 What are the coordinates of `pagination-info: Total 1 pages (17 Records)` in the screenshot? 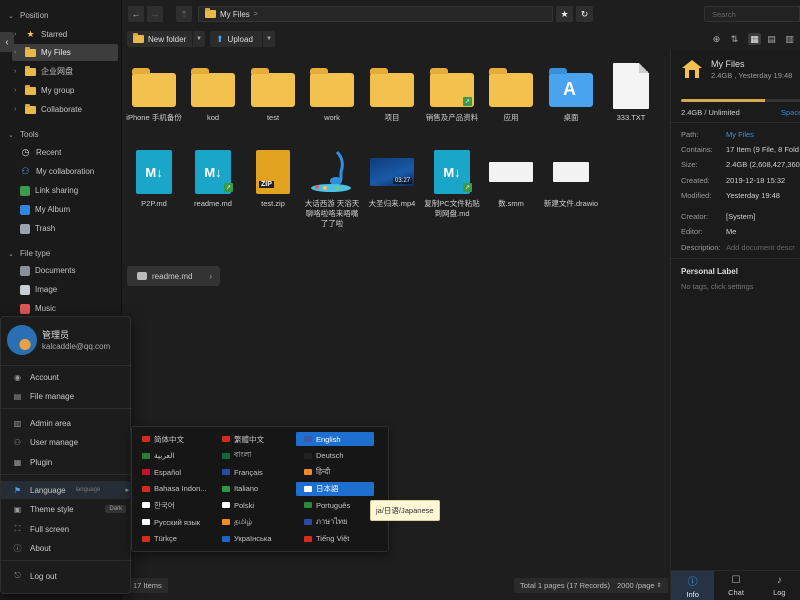 It's located at (565, 585).